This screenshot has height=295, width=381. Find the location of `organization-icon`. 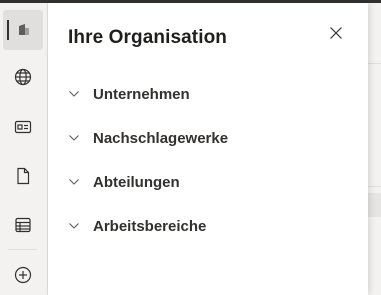

organization-icon is located at coordinates (23, 30).